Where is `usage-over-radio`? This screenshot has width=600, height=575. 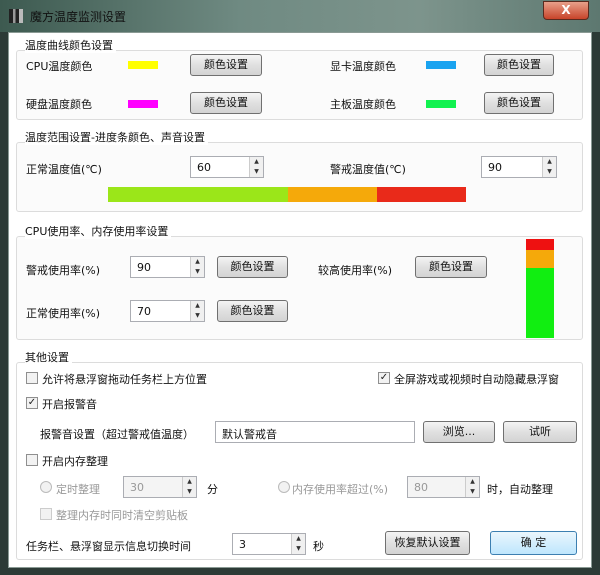 usage-over-radio is located at coordinates (284, 487).